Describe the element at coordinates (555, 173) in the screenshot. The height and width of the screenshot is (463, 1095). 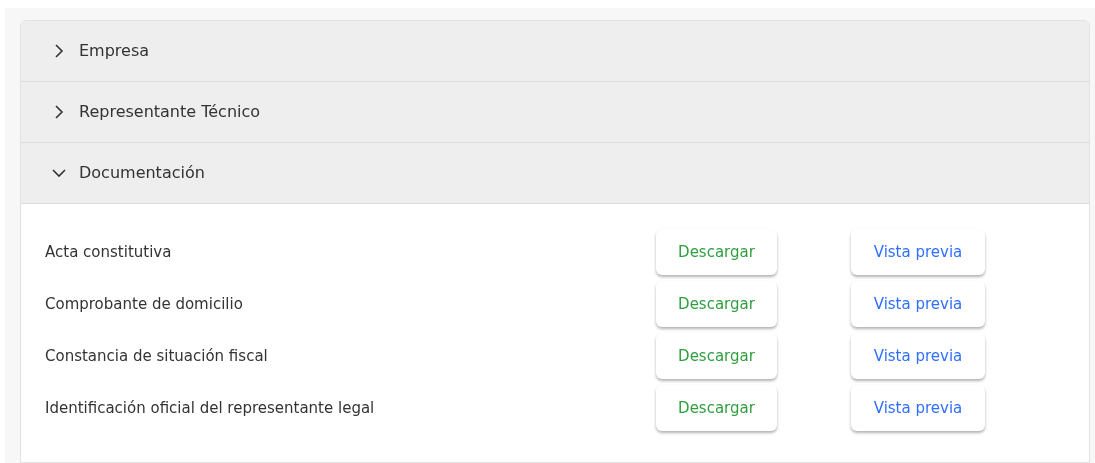
I see `accordion-header: Documentación` at that location.